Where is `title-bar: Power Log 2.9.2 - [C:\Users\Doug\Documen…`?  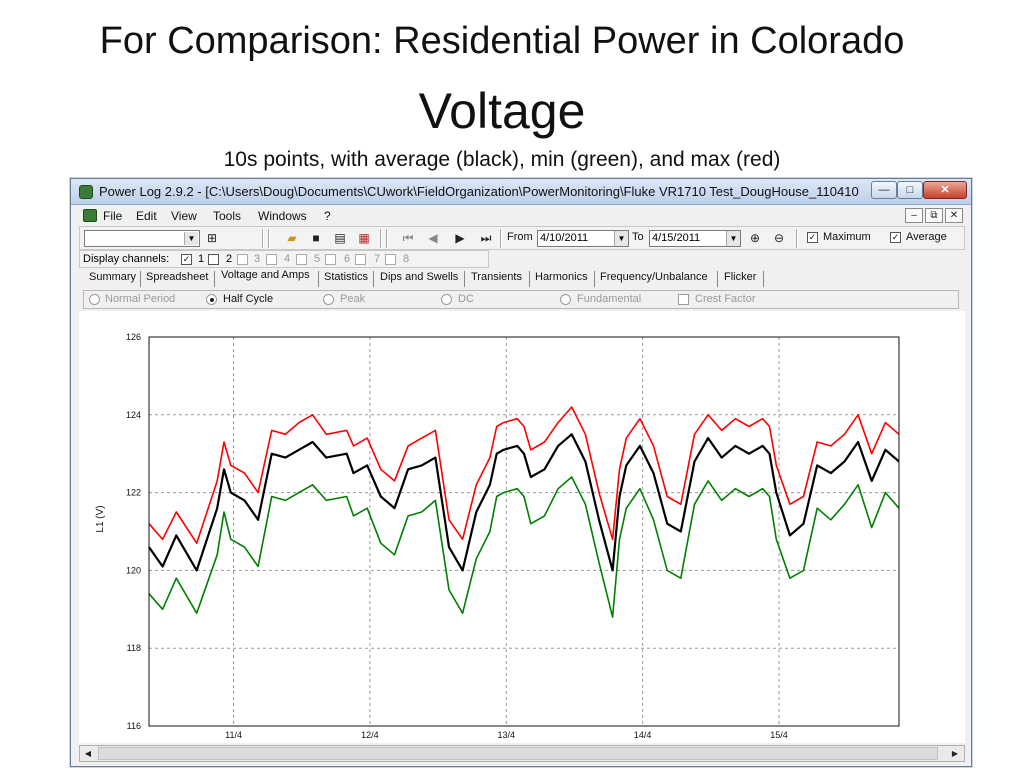 title-bar: Power Log 2.9.2 - [C:\Users\Doug\Documen… is located at coordinates (521, 192).